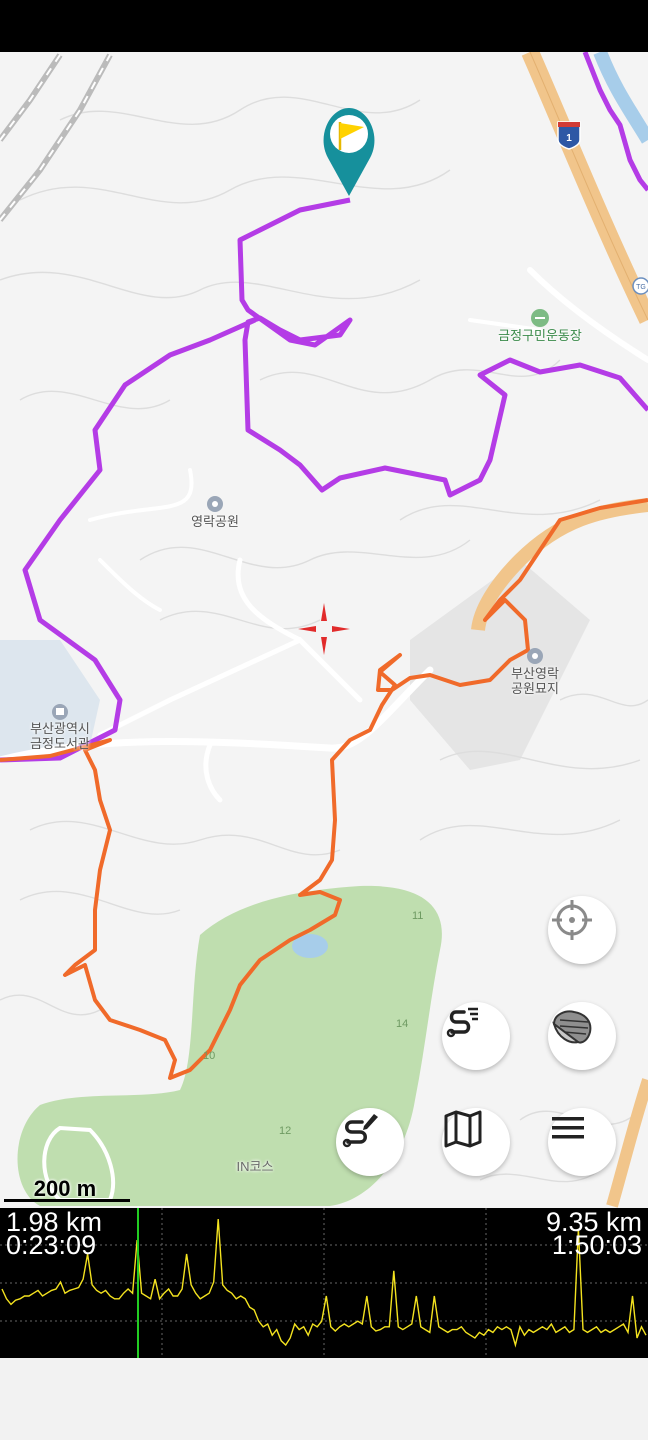  Describe the element at coordinates (572, 920) in the screenshot. I see `crosshair-icon` at that location.